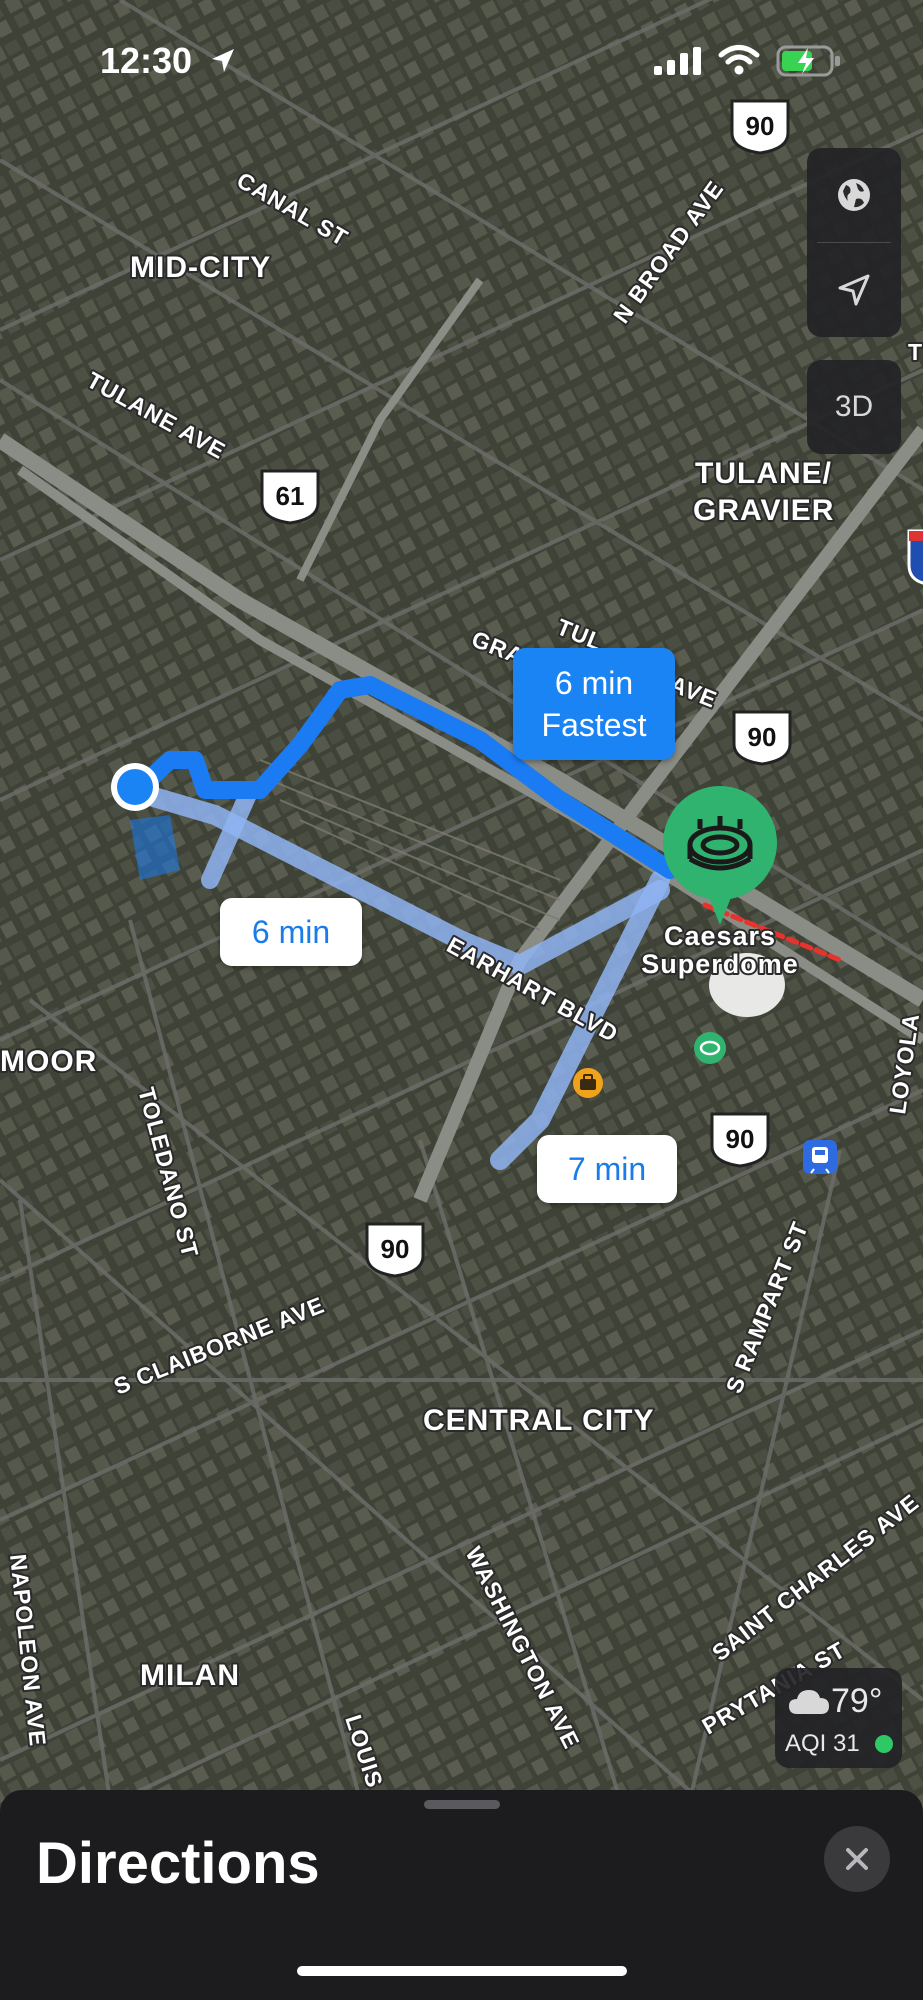 This screenshot has width=923, height=2000. I want to click on neighborhood-tulane-gravier-1: TULANE/, so click(763, 473).